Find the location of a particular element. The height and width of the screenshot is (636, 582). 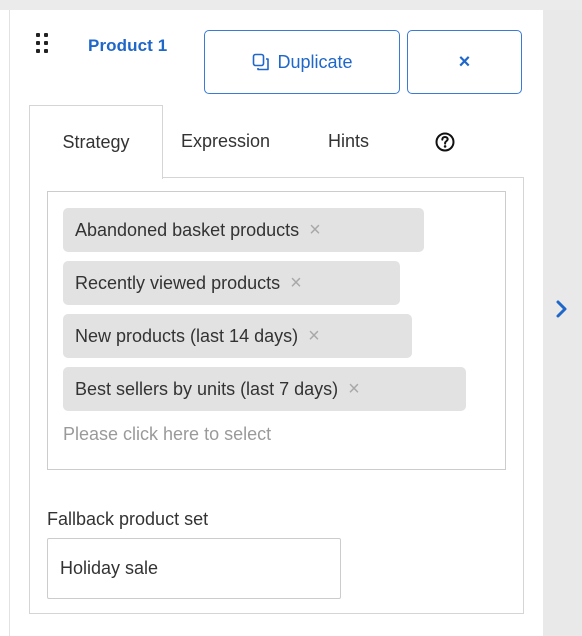

side-panel is located at coordinates (562, 323).